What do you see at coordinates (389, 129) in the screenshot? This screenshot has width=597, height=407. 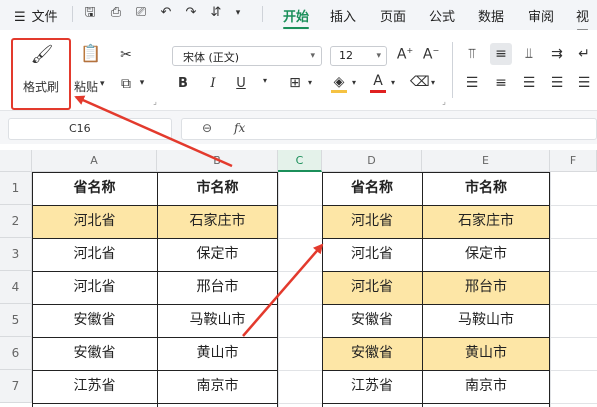 I see `formula-input: ⊖ fx` at bounding box center [389, 129].